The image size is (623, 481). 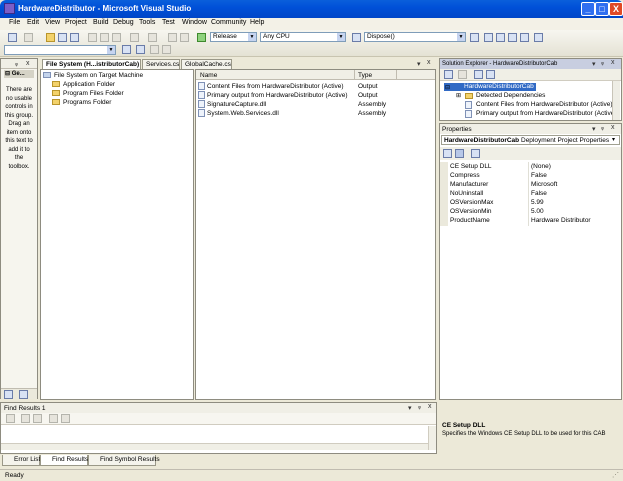 What do you see at coordinates (490, 87) in the screenshot?
I see `tree-item-project: HardwareDistributorCab` at bounding box center [490, 87].